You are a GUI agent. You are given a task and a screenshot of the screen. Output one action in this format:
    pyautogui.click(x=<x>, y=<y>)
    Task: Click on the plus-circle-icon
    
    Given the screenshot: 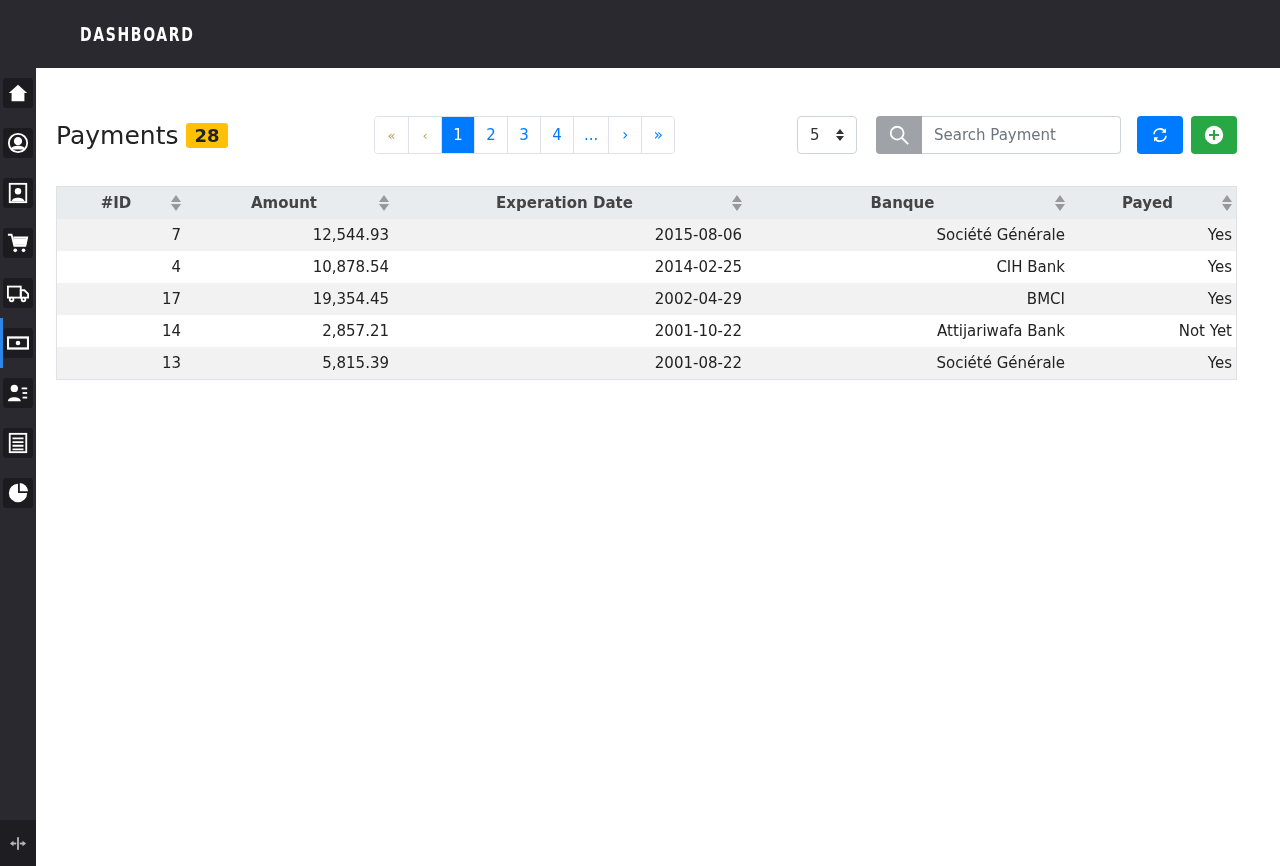 What is the action you would take?
    pyautogui.click(x=1214, y=135)
    